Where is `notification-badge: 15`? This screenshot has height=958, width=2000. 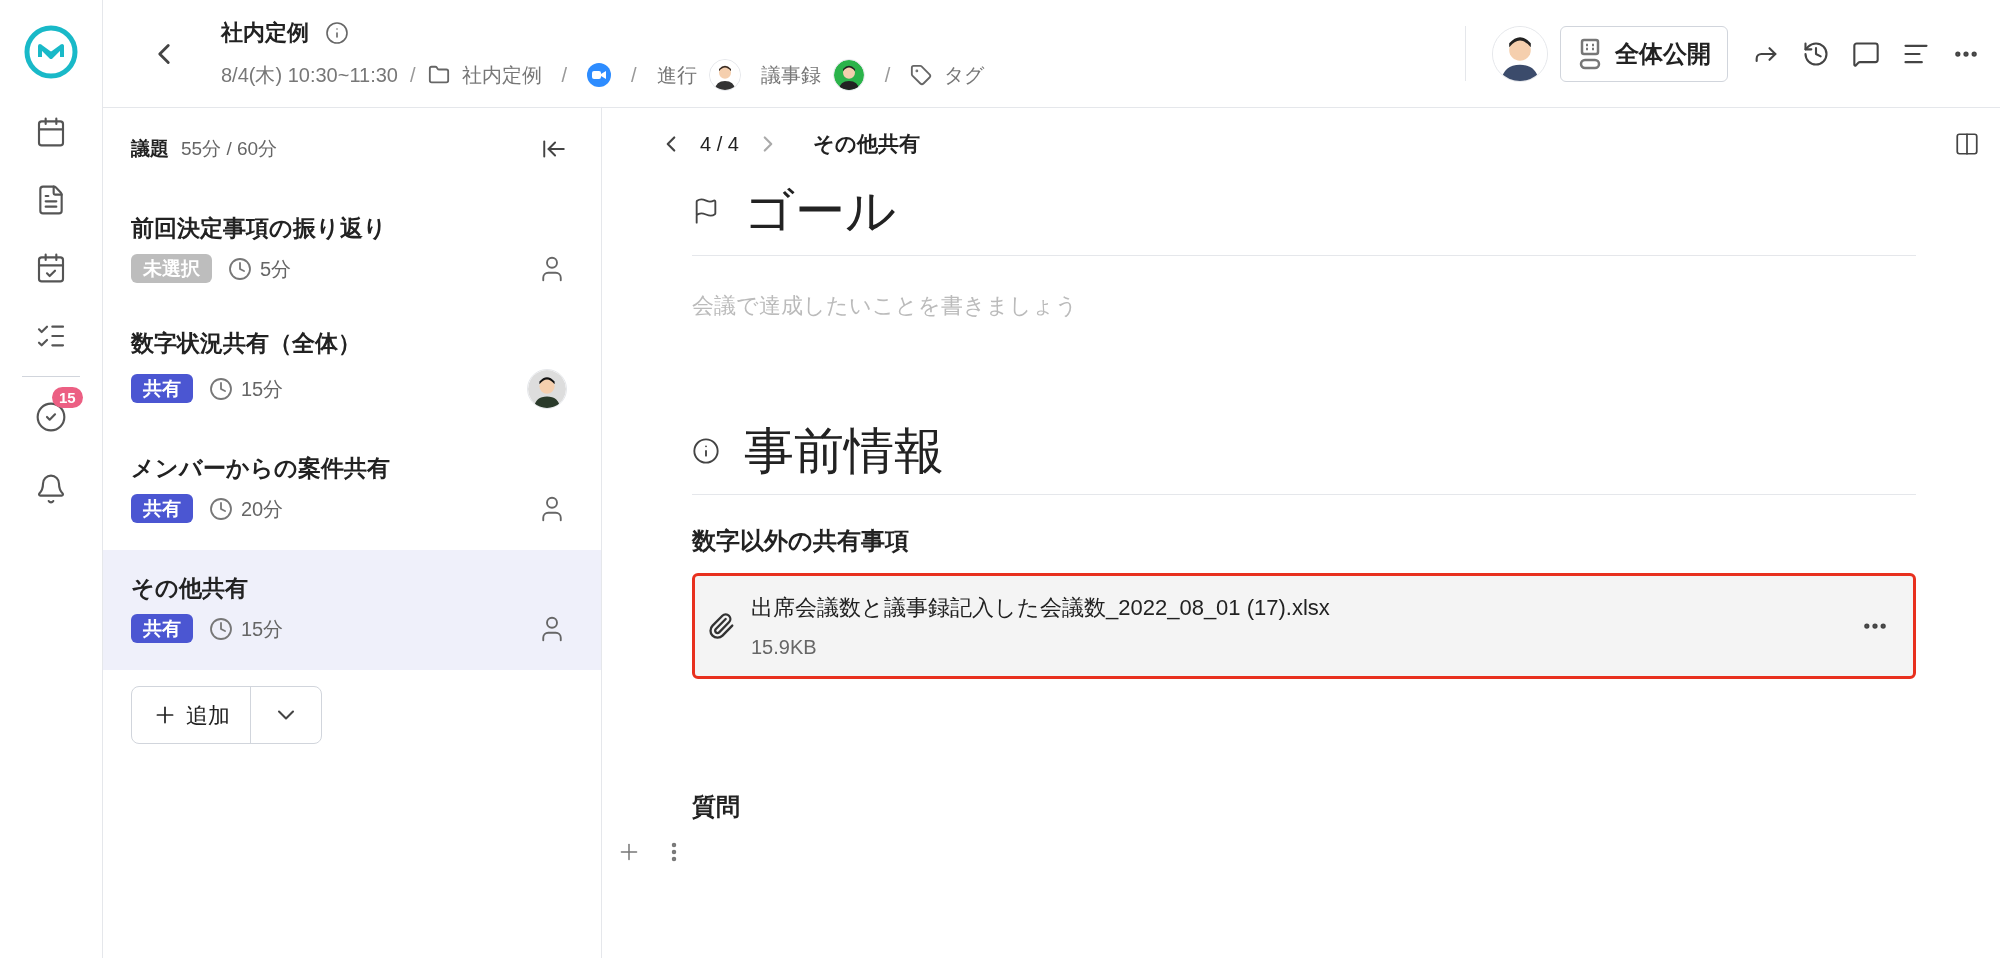 notification-badge: 15 is located at coordinates (67, 397).